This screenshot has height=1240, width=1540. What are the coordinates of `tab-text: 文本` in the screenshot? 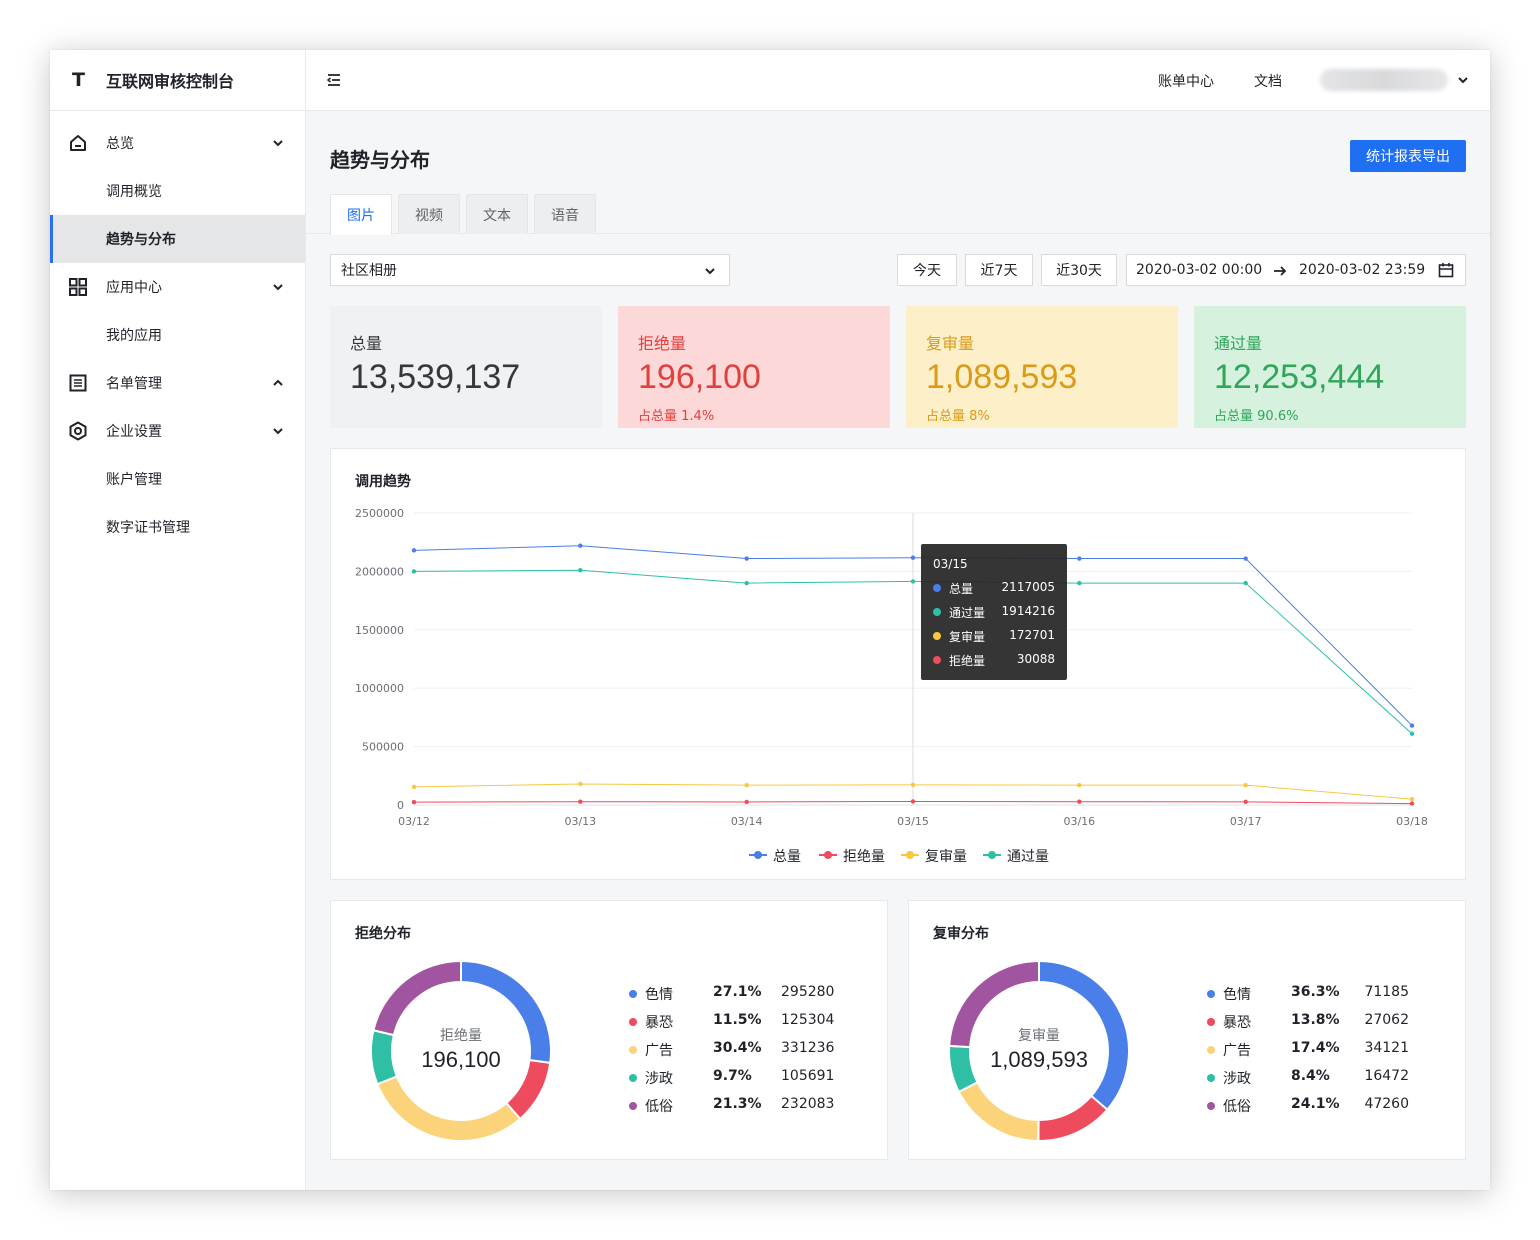 It's located at (497, 214).